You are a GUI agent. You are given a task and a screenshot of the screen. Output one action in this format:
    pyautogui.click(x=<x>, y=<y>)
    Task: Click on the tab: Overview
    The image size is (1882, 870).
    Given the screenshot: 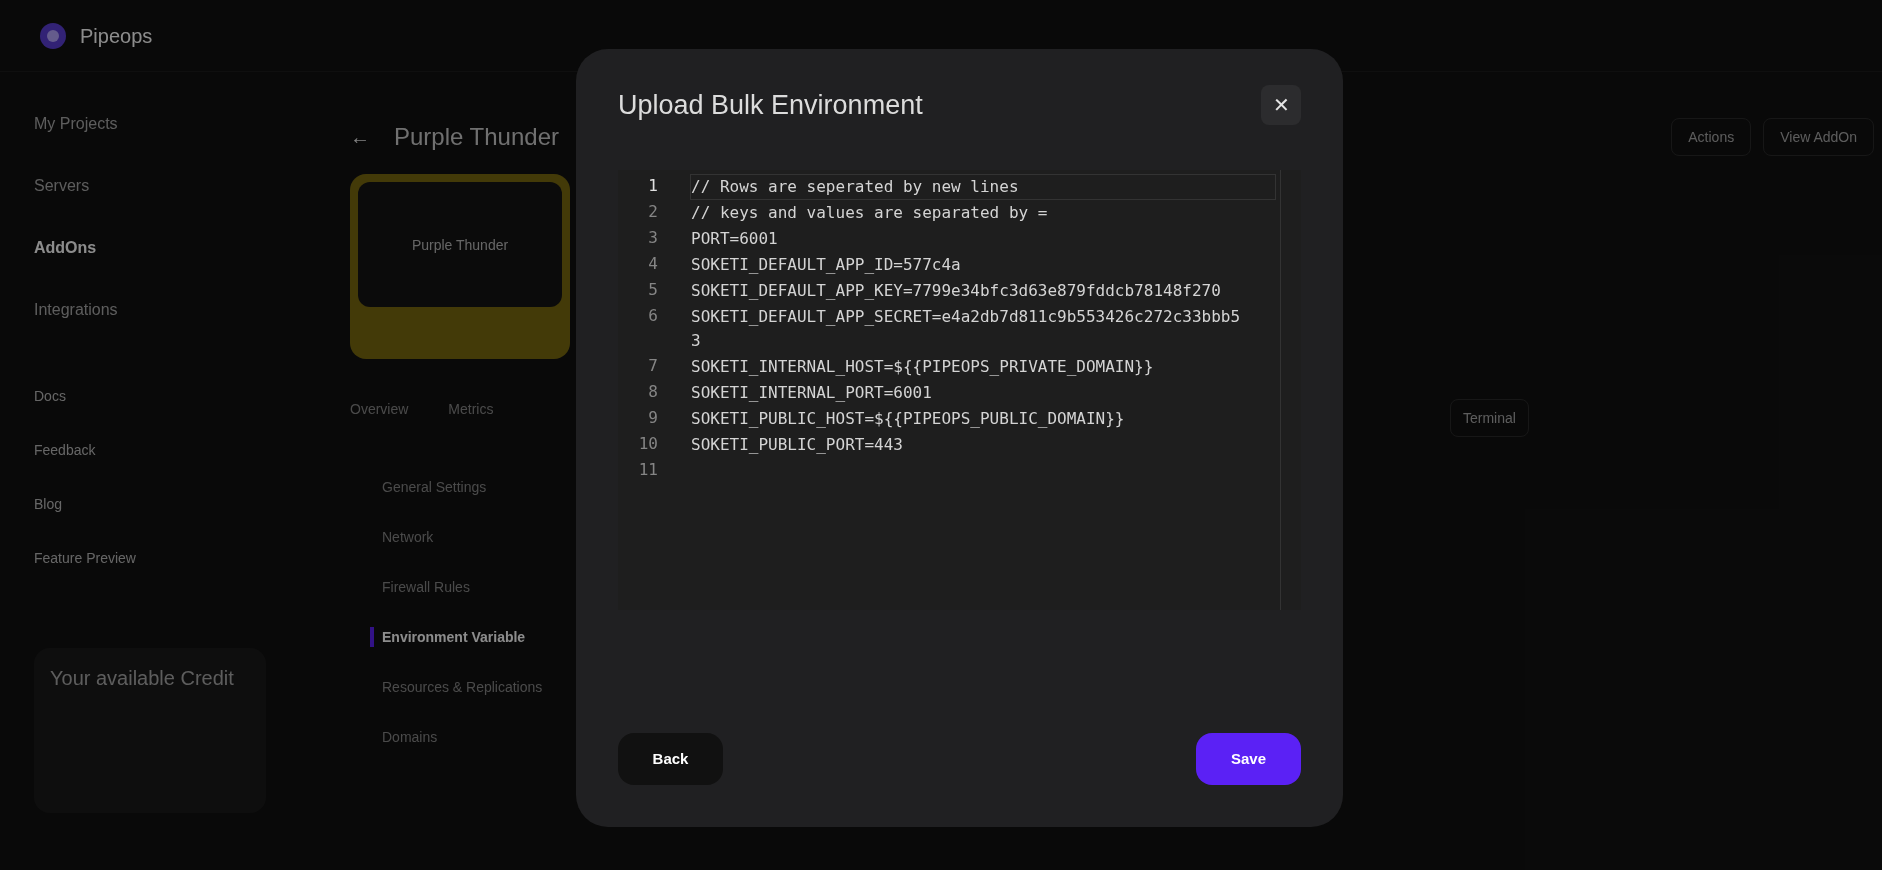 What is the action you would take?
    pyautogui.click(x=379, y=409)
    